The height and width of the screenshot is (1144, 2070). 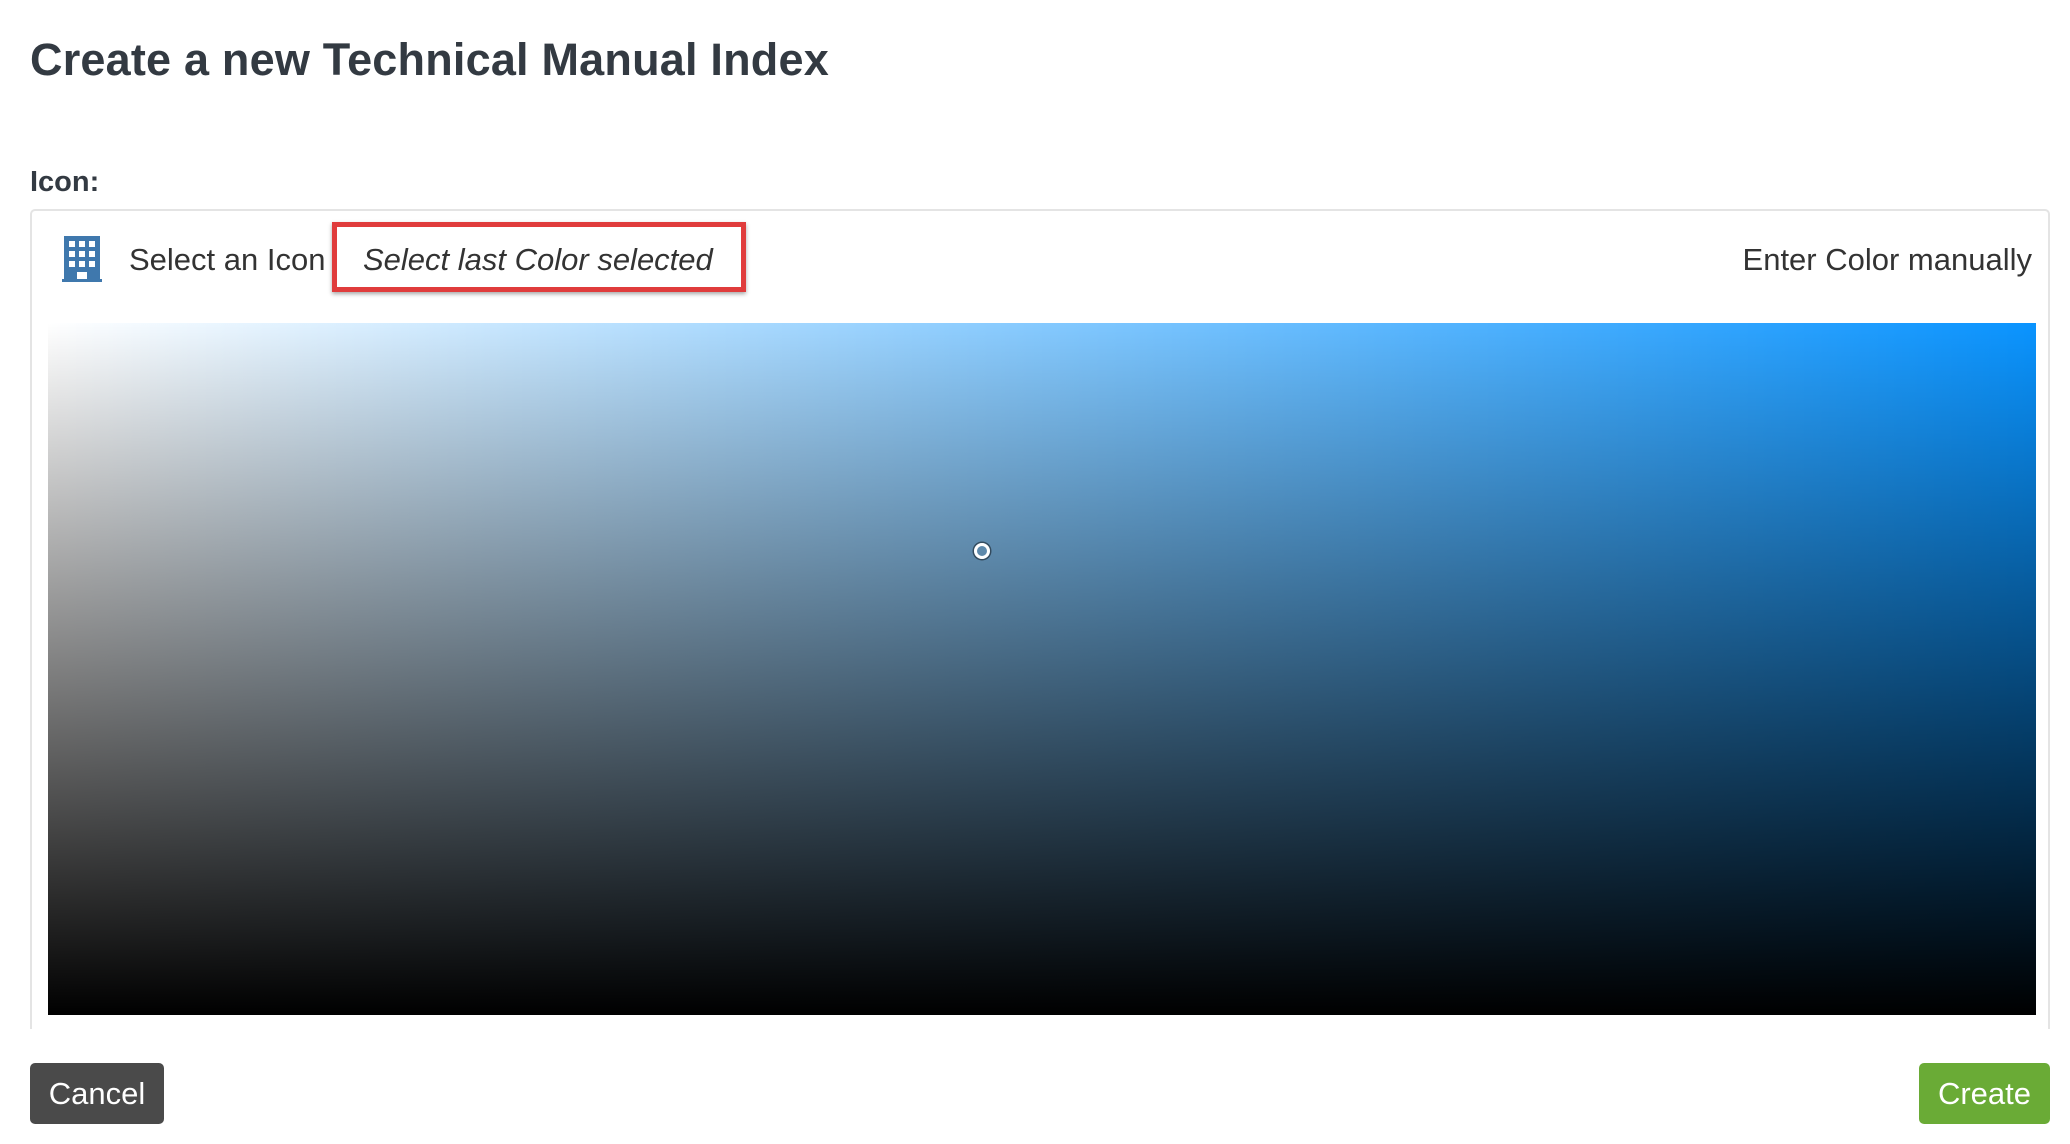 What do you see at coordinates (65, 182) in the screenshot?
I see `icon-field-label: Icon:` at bounding box center [65, 182].